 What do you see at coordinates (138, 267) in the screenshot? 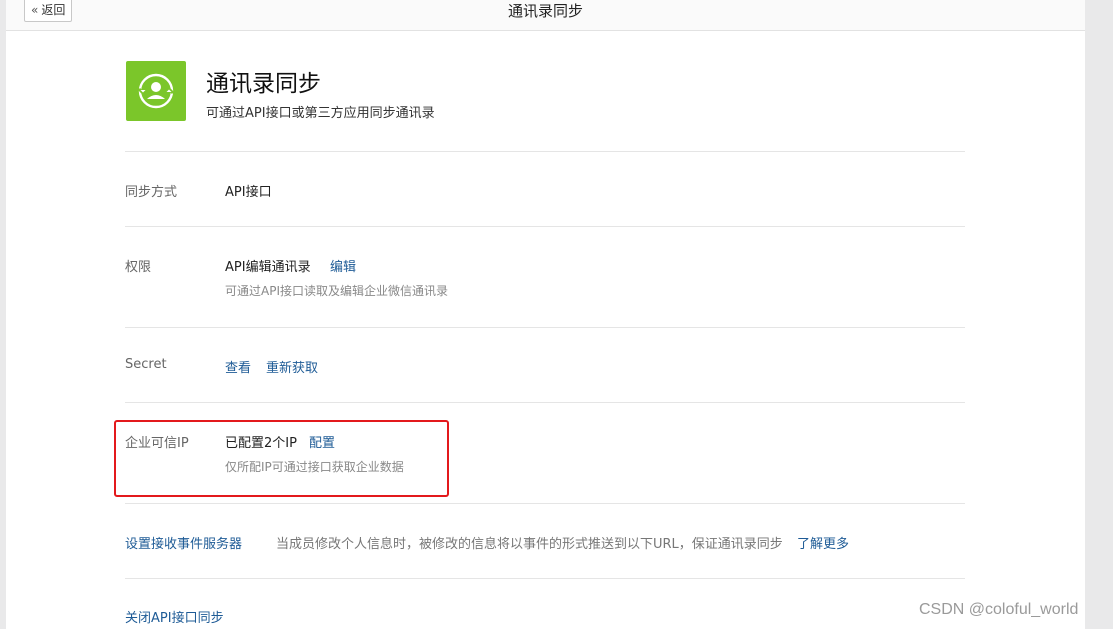
I see `permission-label: 权限` at bounding box center [138, 267].